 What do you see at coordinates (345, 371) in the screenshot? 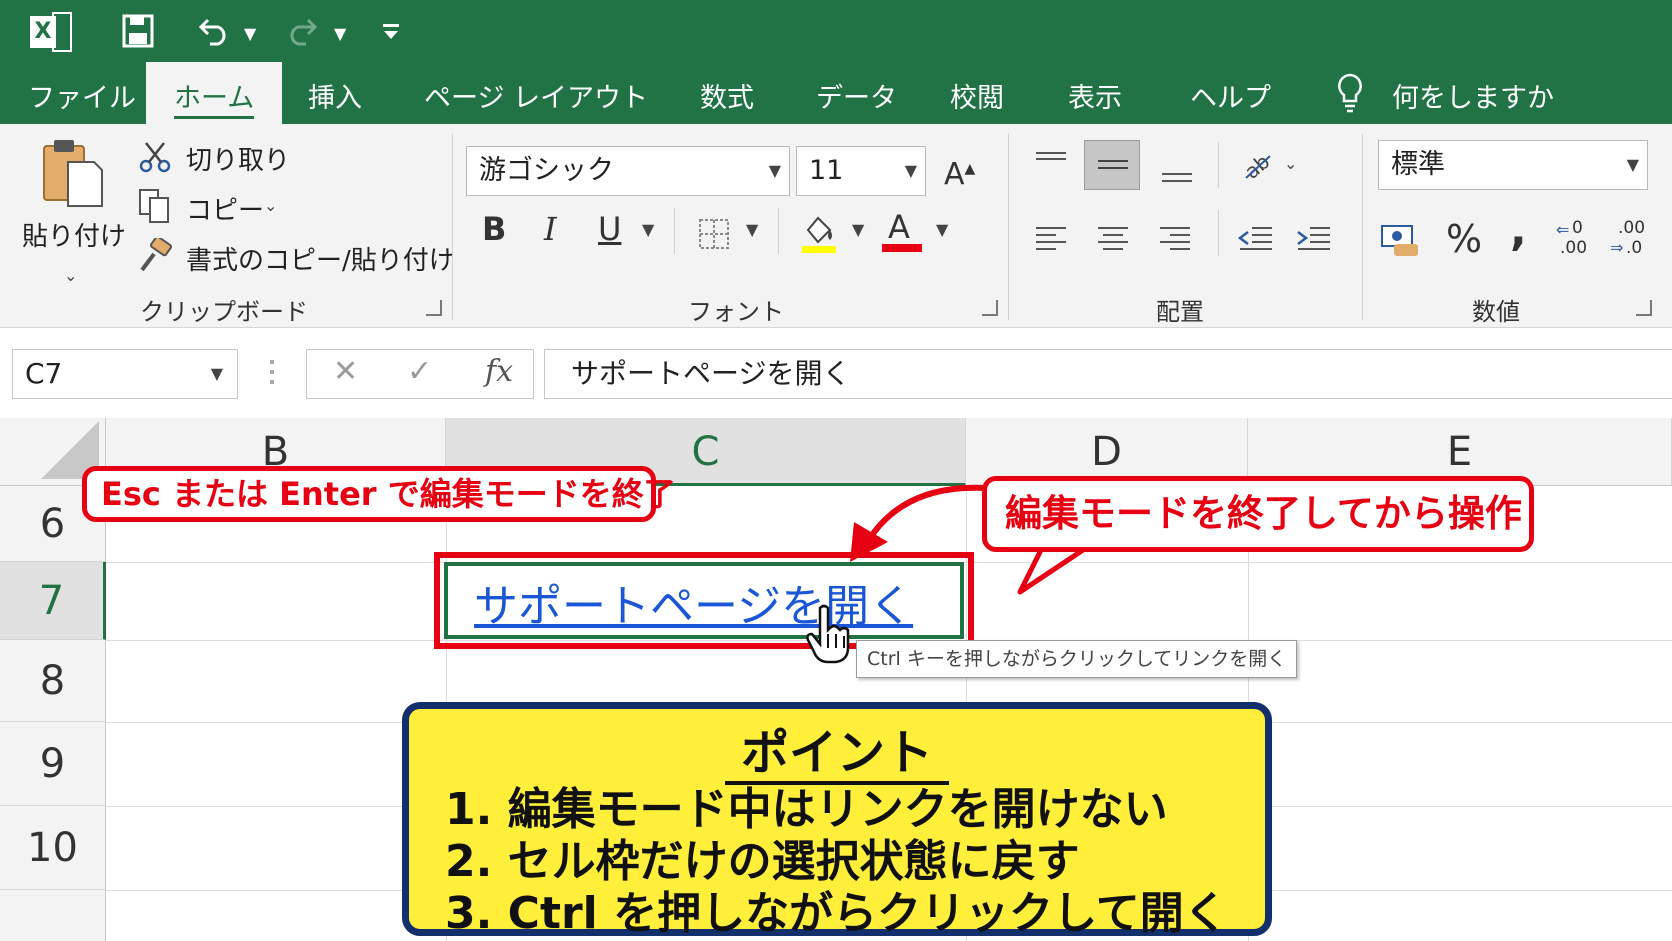
I see `cancel-icon: ✕` at bounding box center [345, 371].